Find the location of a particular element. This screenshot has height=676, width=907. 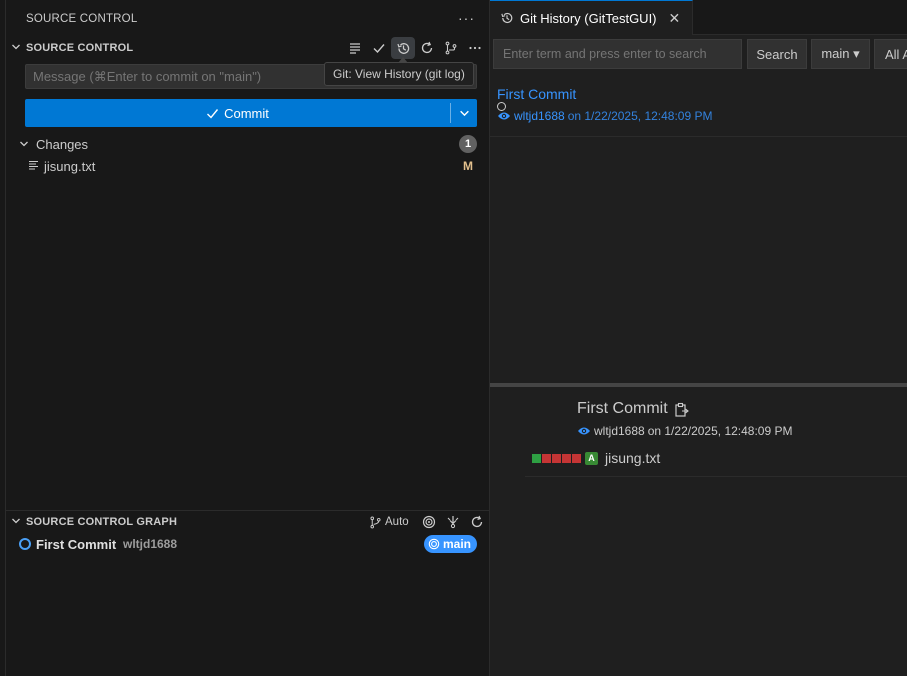

detail-commit-title: First Commit is located at coordinates (633, 409).